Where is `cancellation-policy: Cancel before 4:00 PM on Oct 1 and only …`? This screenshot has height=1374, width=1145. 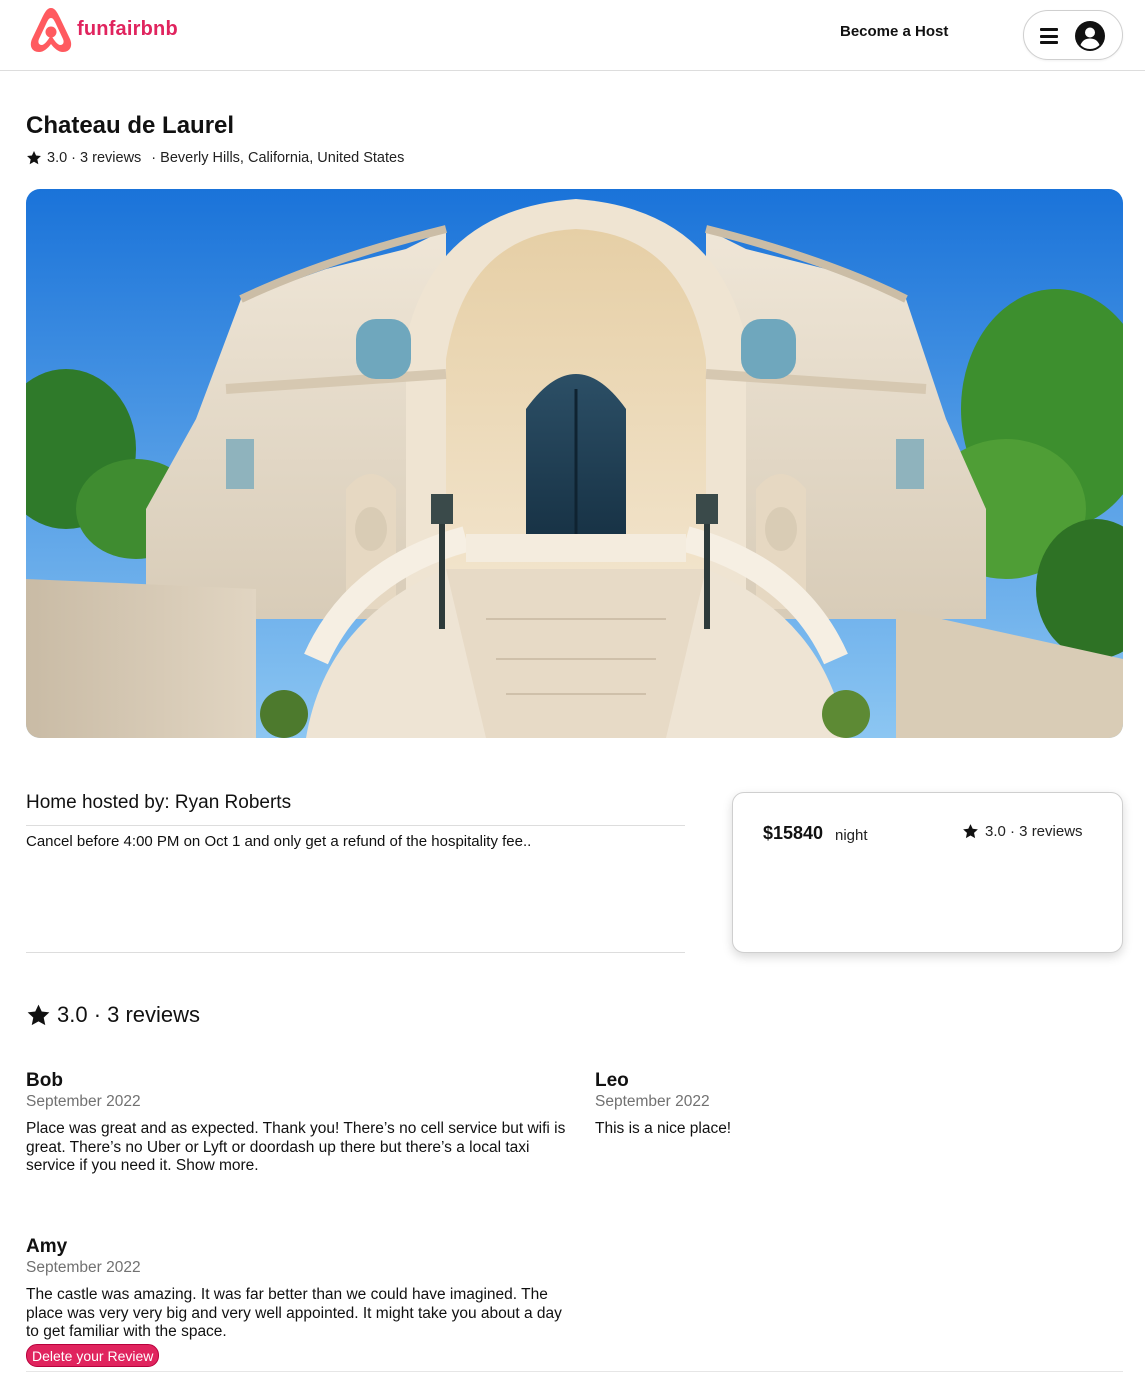 cancellation-policy: Cancel before 4:00 PM on Oct 1 and only … is located at coordinates (279, 841).